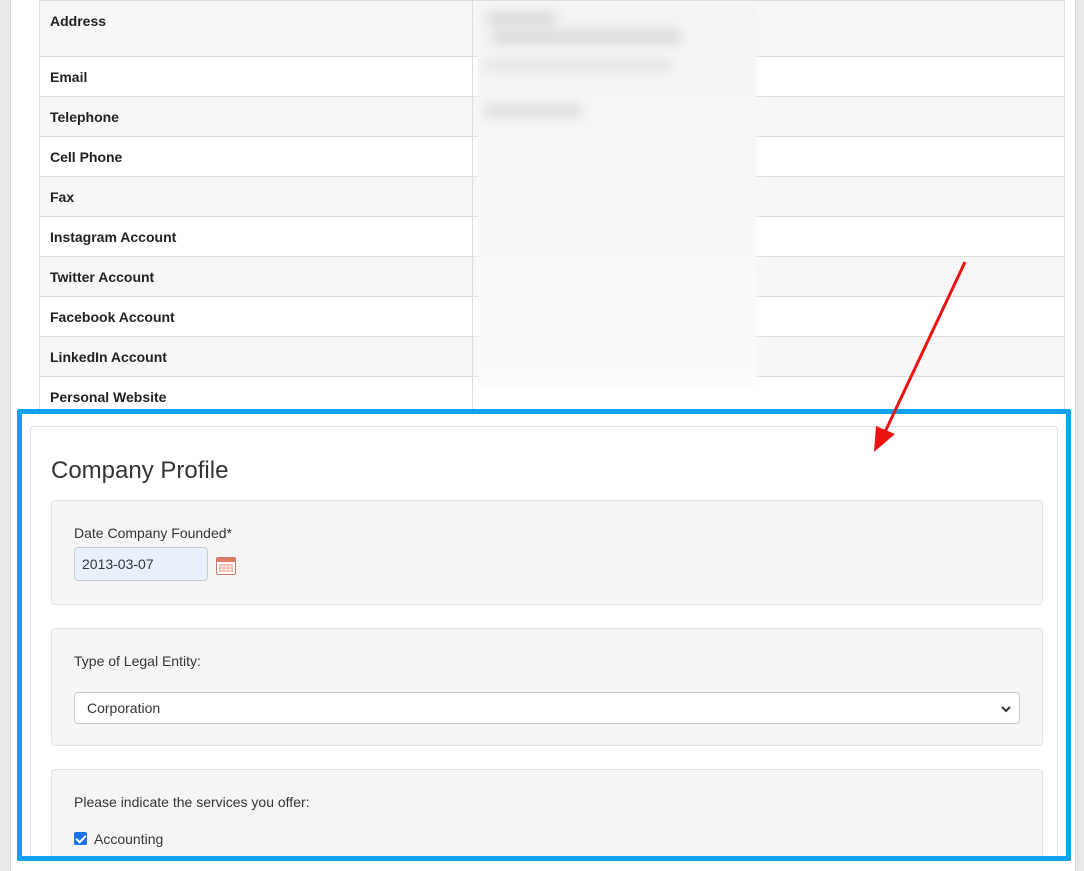 This screenshot has width=1084, height=871. Describe the element at coordinates (547, 708) in the screenshot. I see `legal-entity-select: Corporation` at that location.